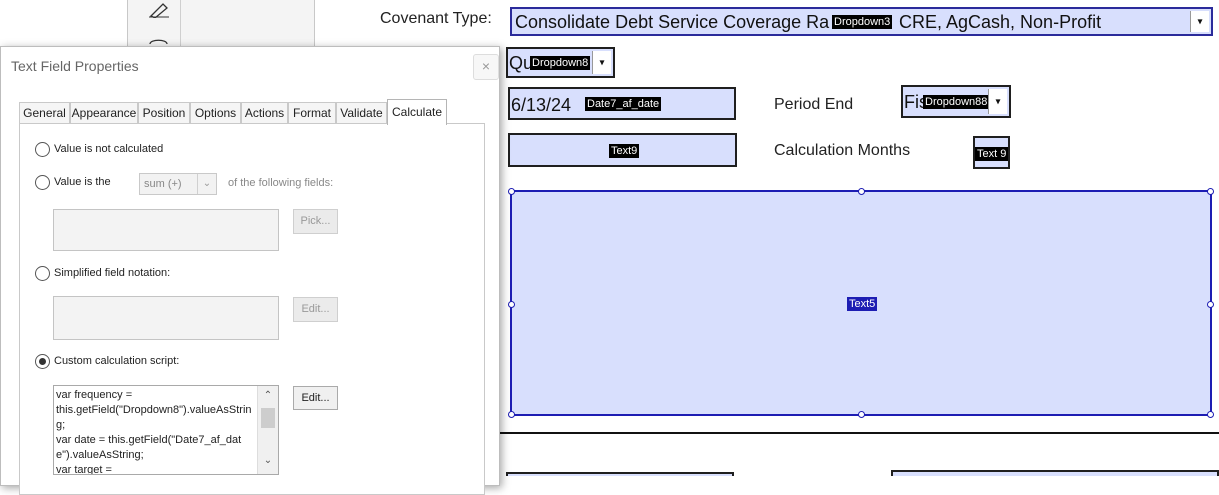  What do you see at coordinates (361, 113) in the screenshot?
I see `tab-validate: Validate` at bounding box center [361, 113].